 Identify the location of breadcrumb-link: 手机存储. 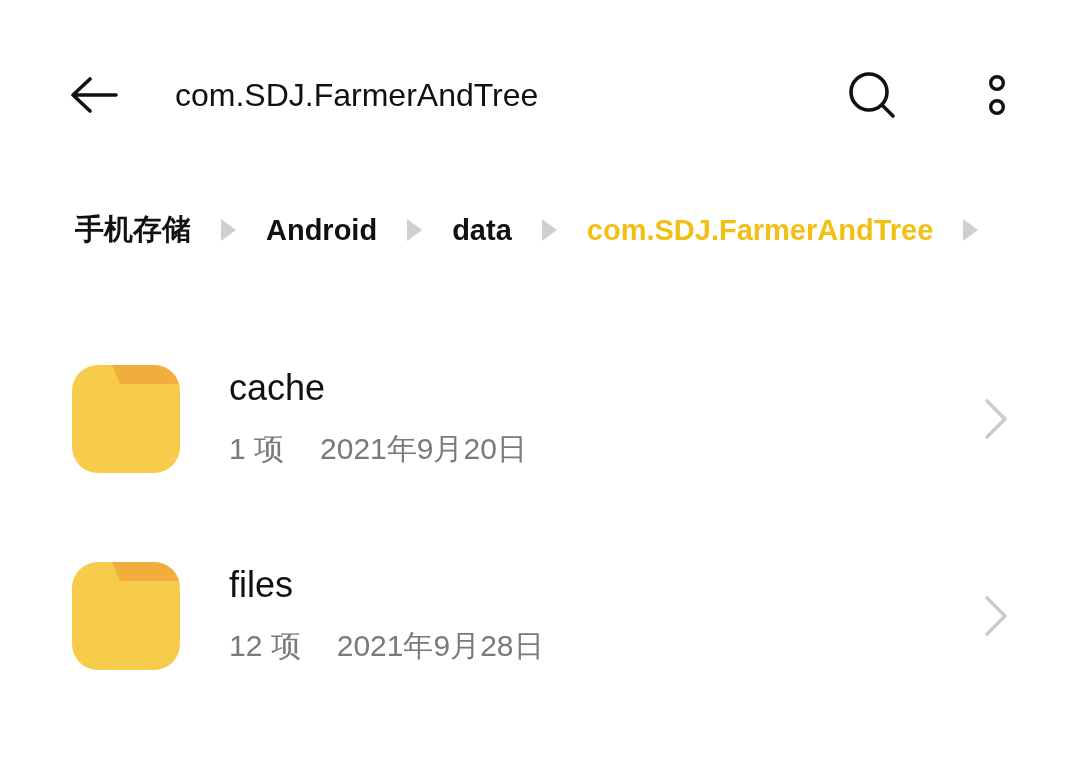
(133, 230).